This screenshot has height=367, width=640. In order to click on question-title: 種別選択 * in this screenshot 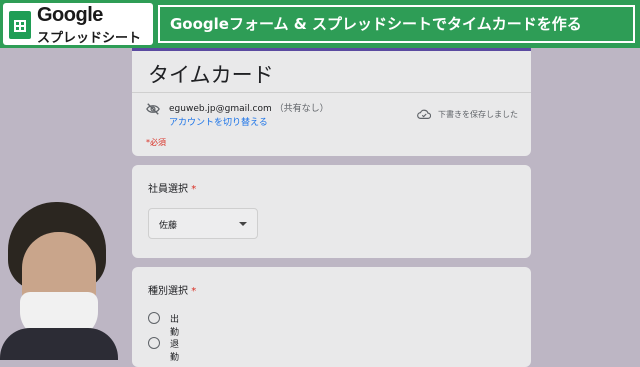, I will do `click(172, 289)`.